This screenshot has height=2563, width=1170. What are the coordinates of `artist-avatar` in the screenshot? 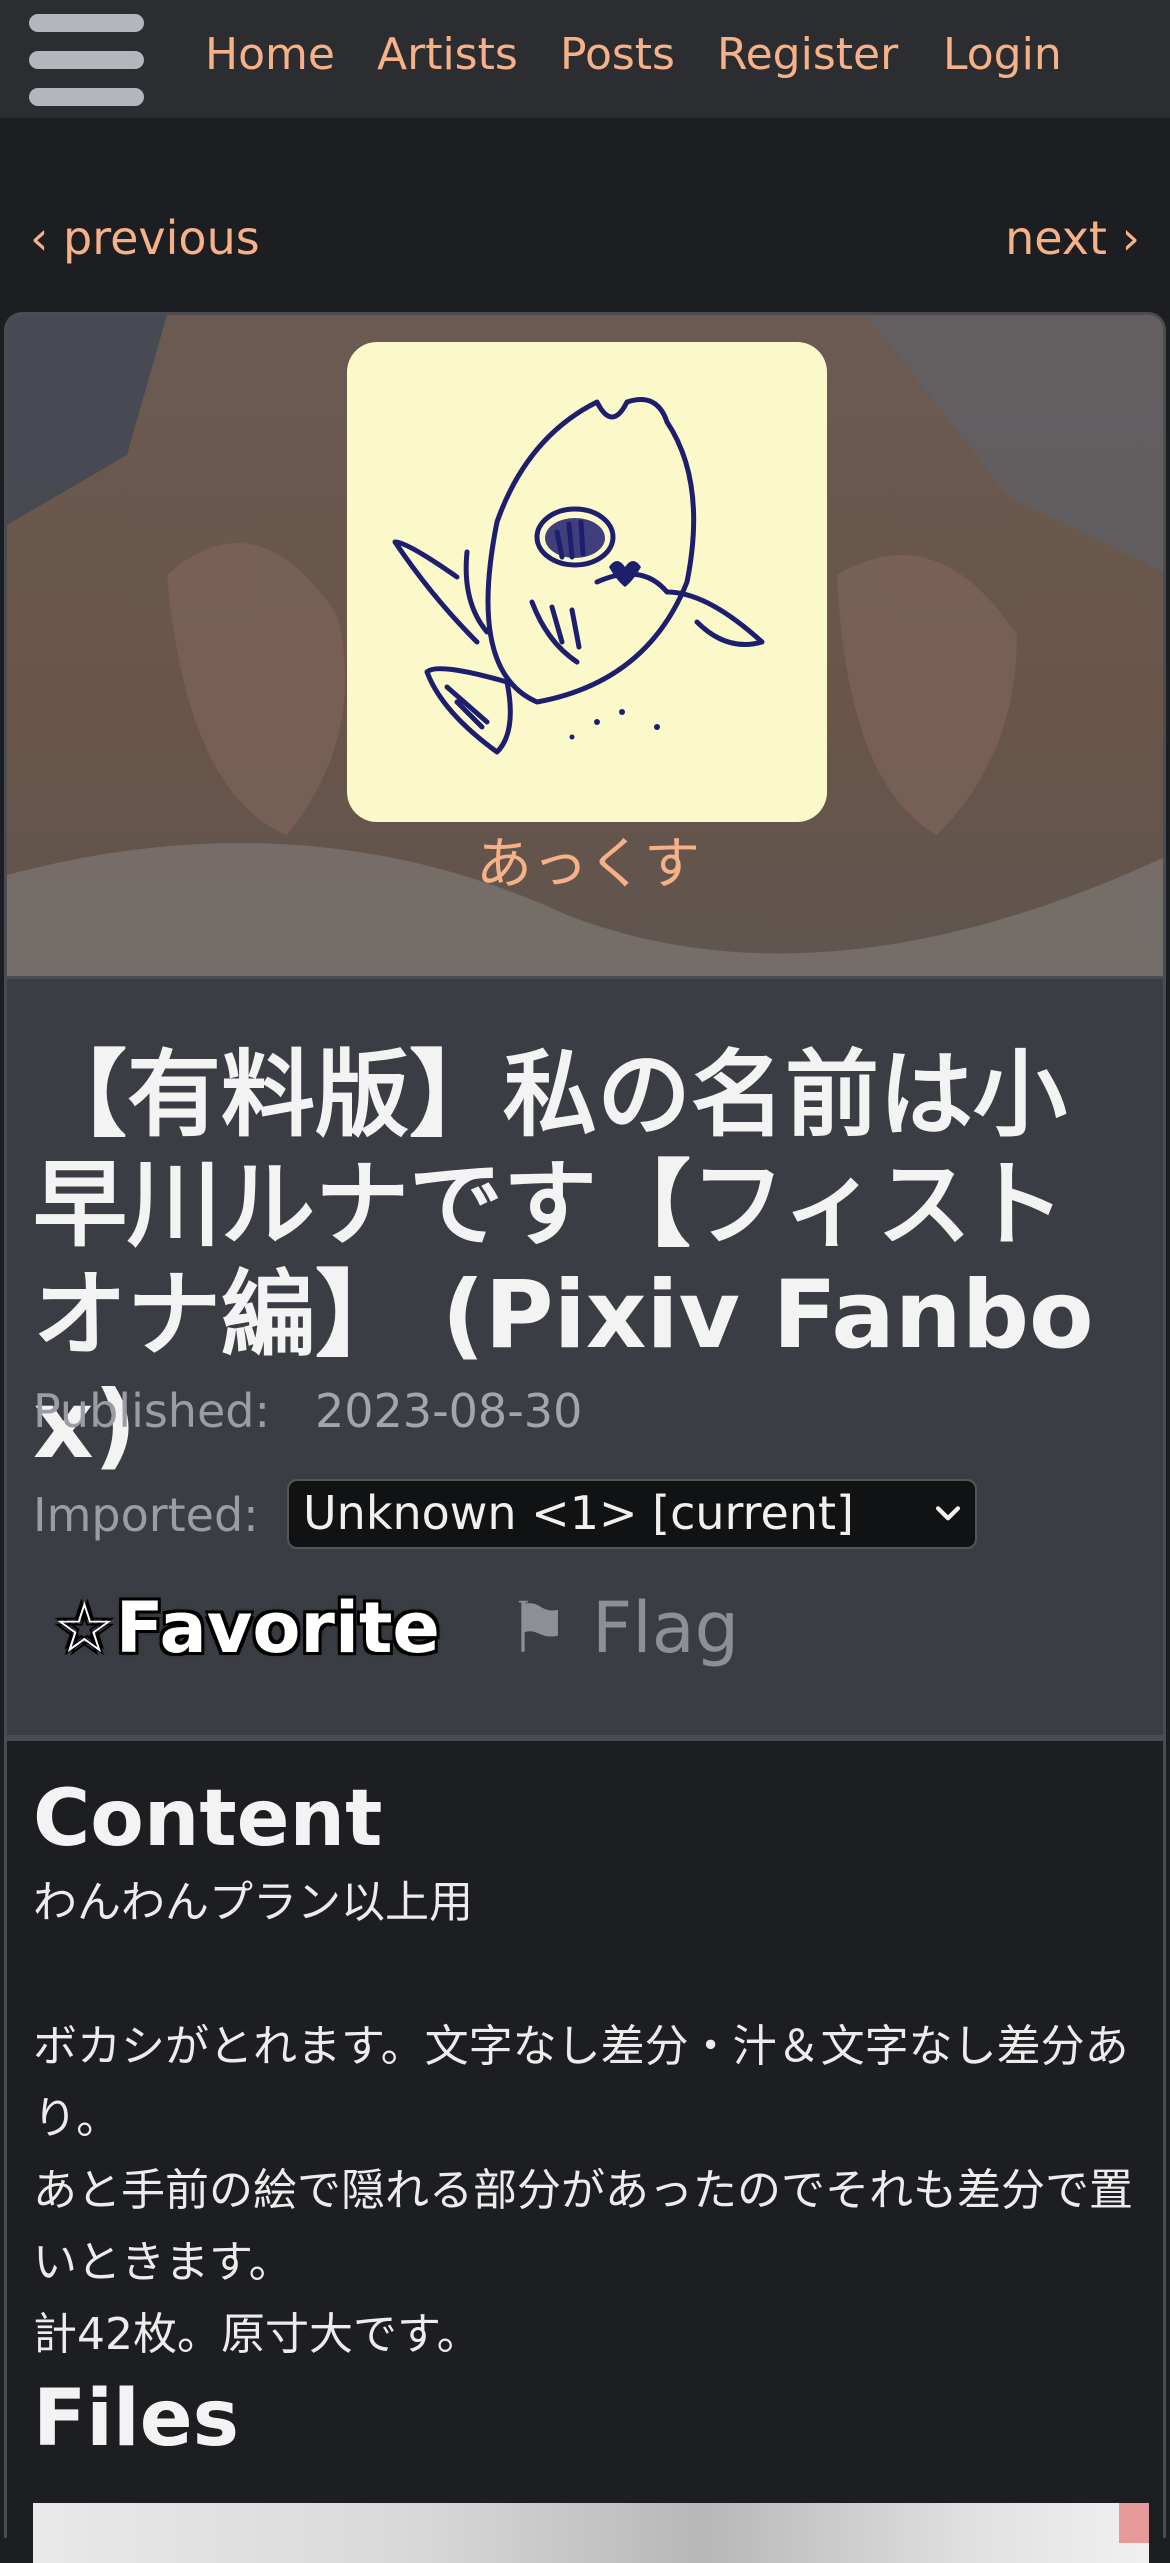 It's located at (587, 582).